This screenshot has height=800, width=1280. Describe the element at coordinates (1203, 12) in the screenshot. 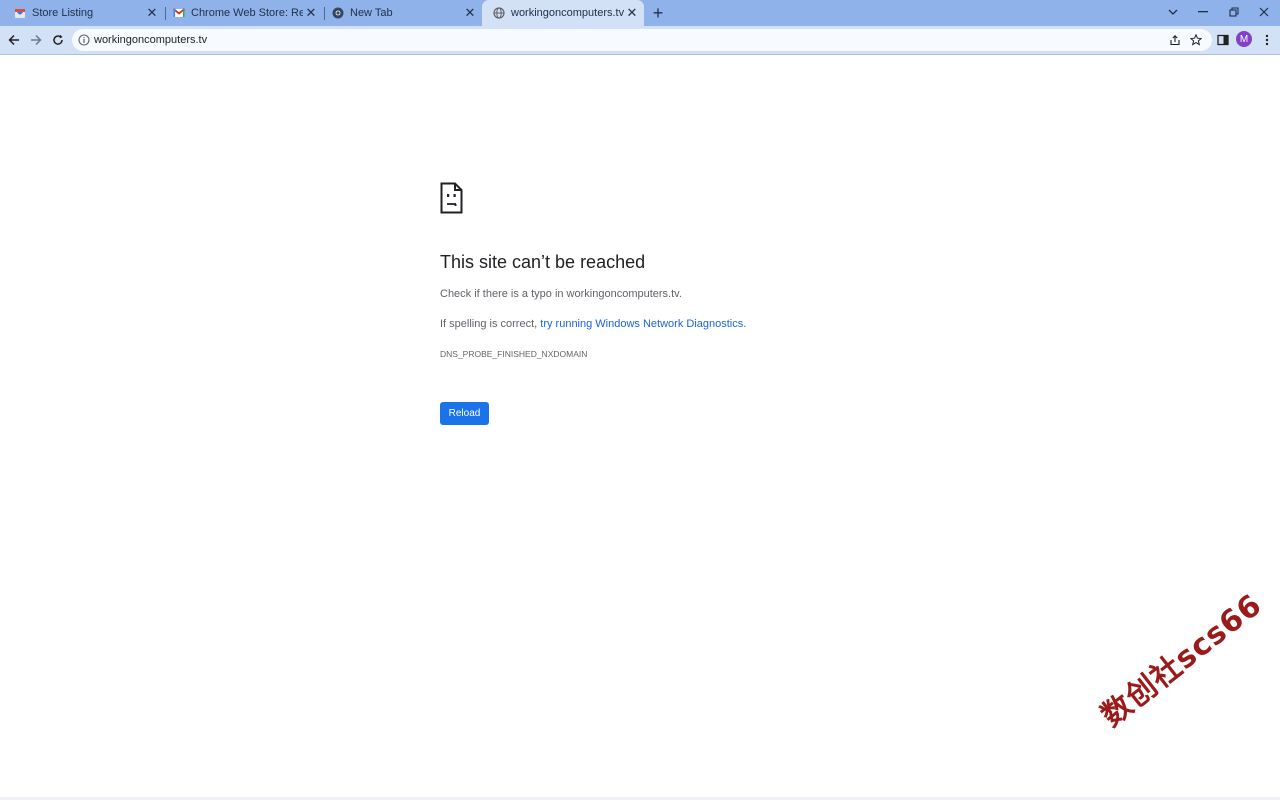

I see `minimize-button` at that location.